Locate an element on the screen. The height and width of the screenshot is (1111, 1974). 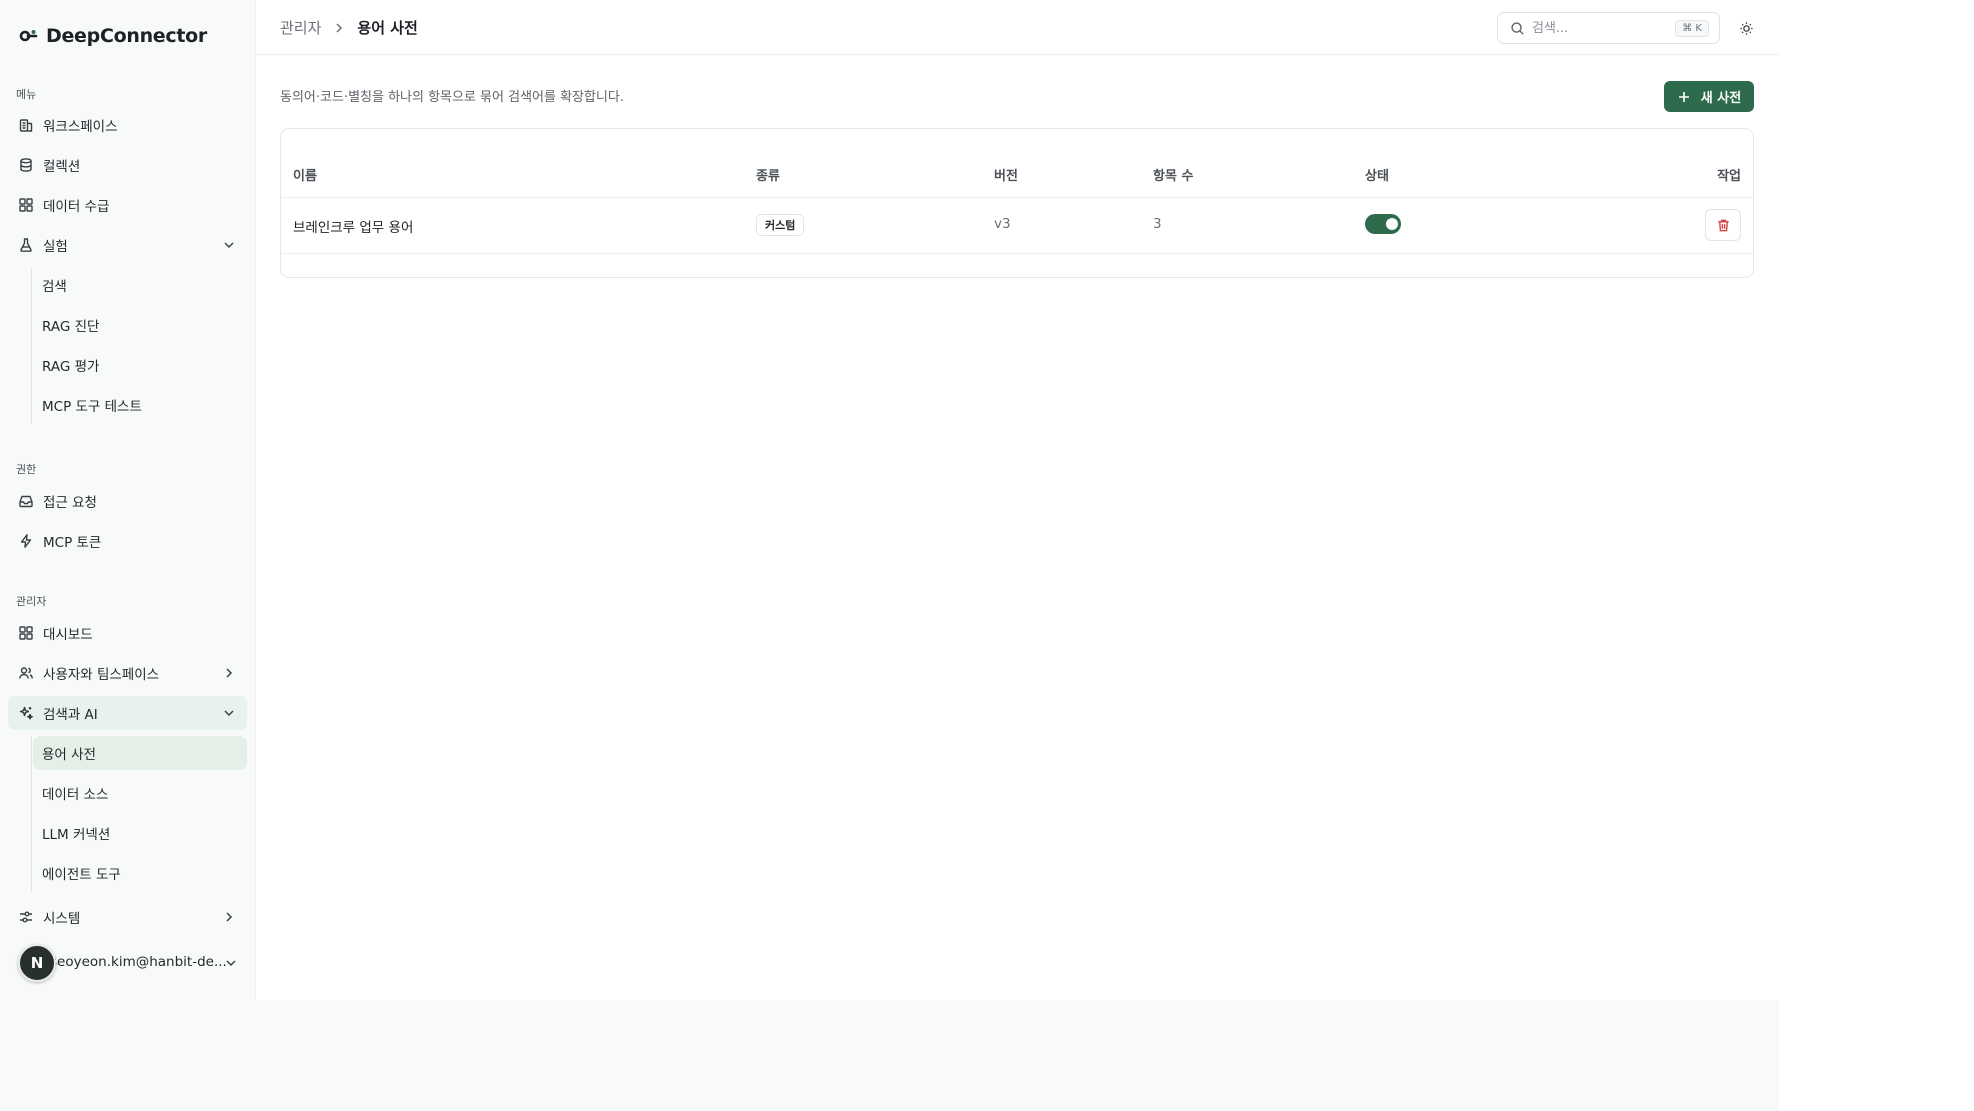
delete-button is located at coordinates (1723, 225).